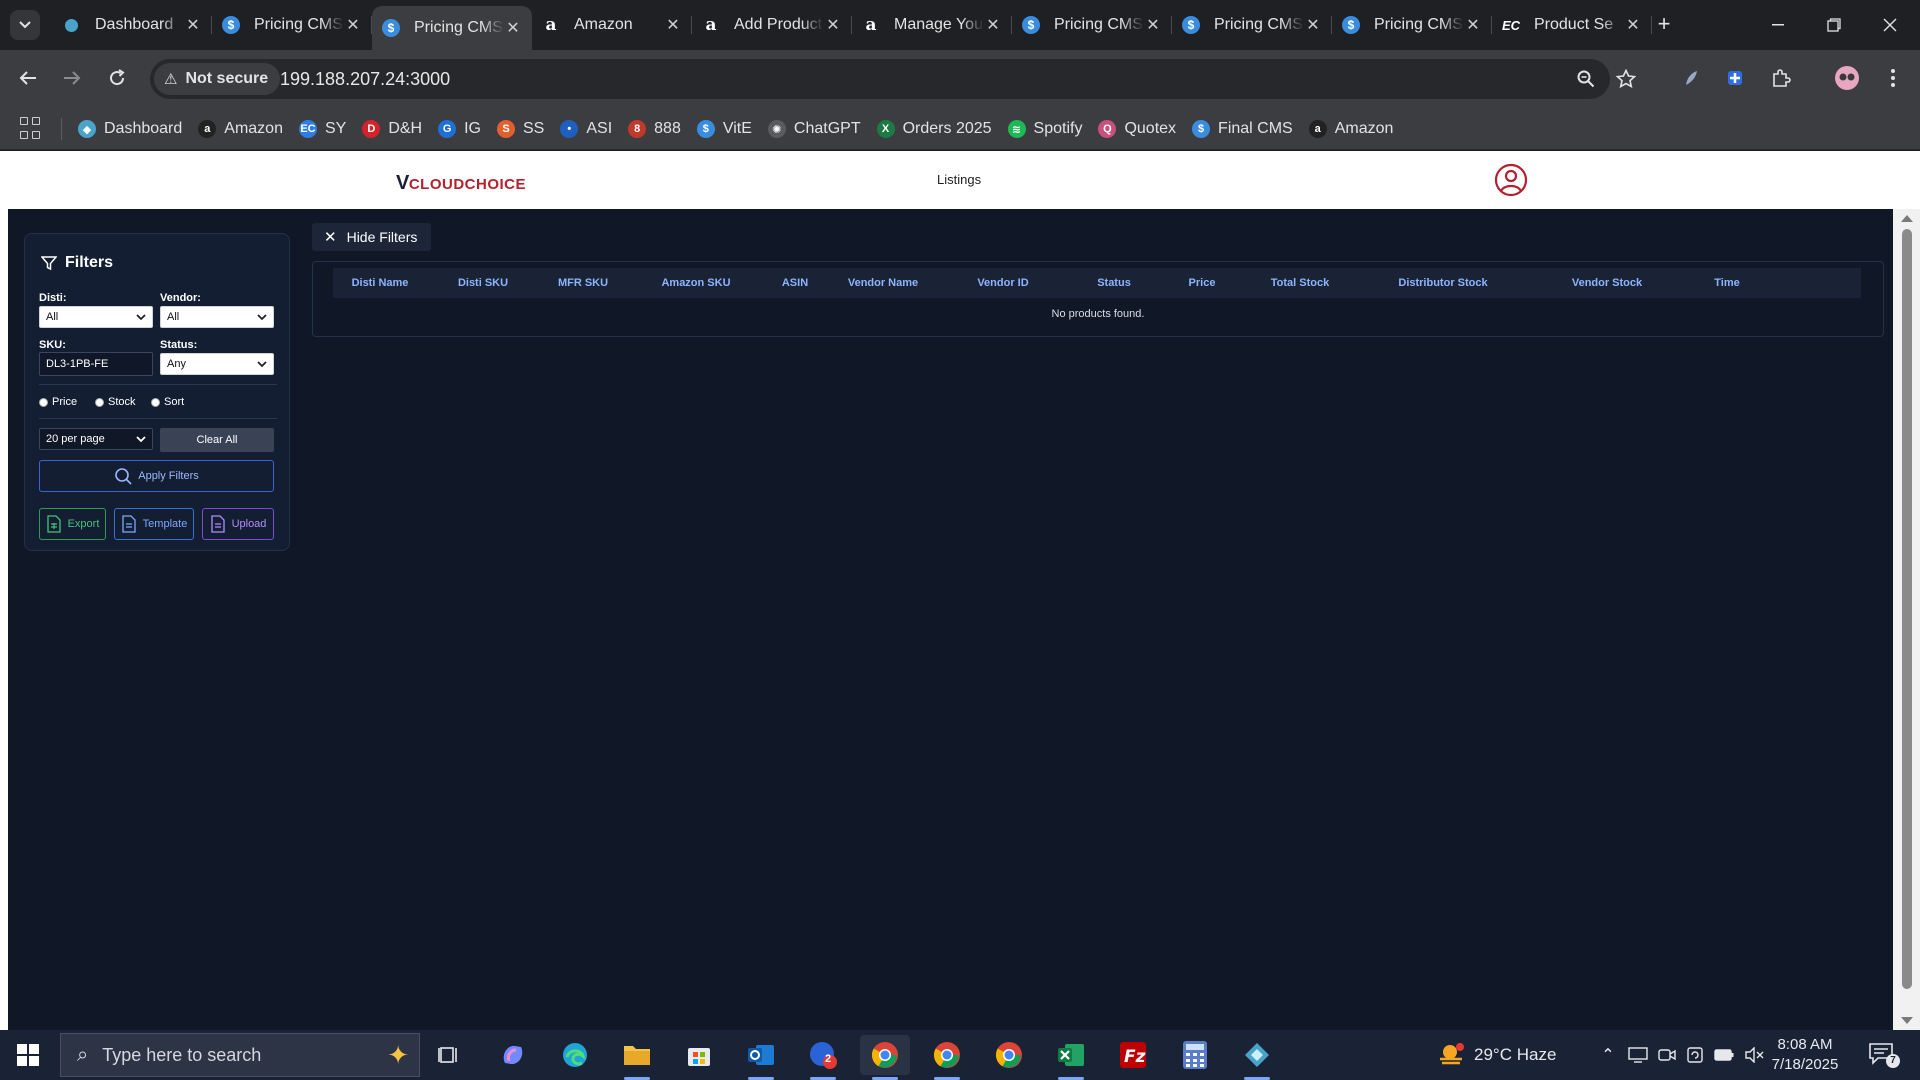 This screenshot has height=1080, width=1920. What do you see at coordinates (1890, 25) in the screenshot?
I see `close-window-button` at bounding box center [1890, 25].